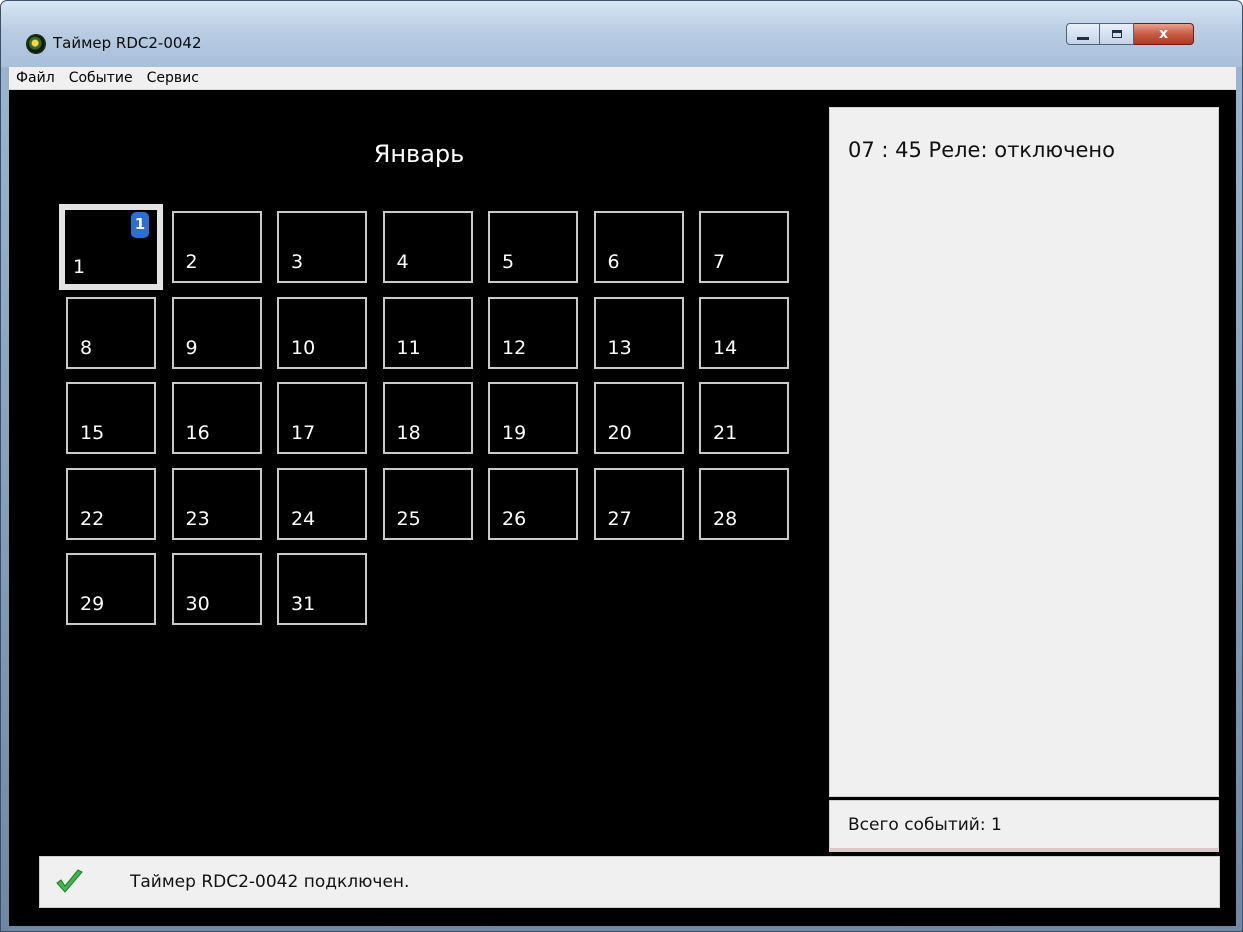  What do you see at coordinates (35, 78) in the screenshot?
I see `menu-file: Файл` at bounding box center [35, 78].